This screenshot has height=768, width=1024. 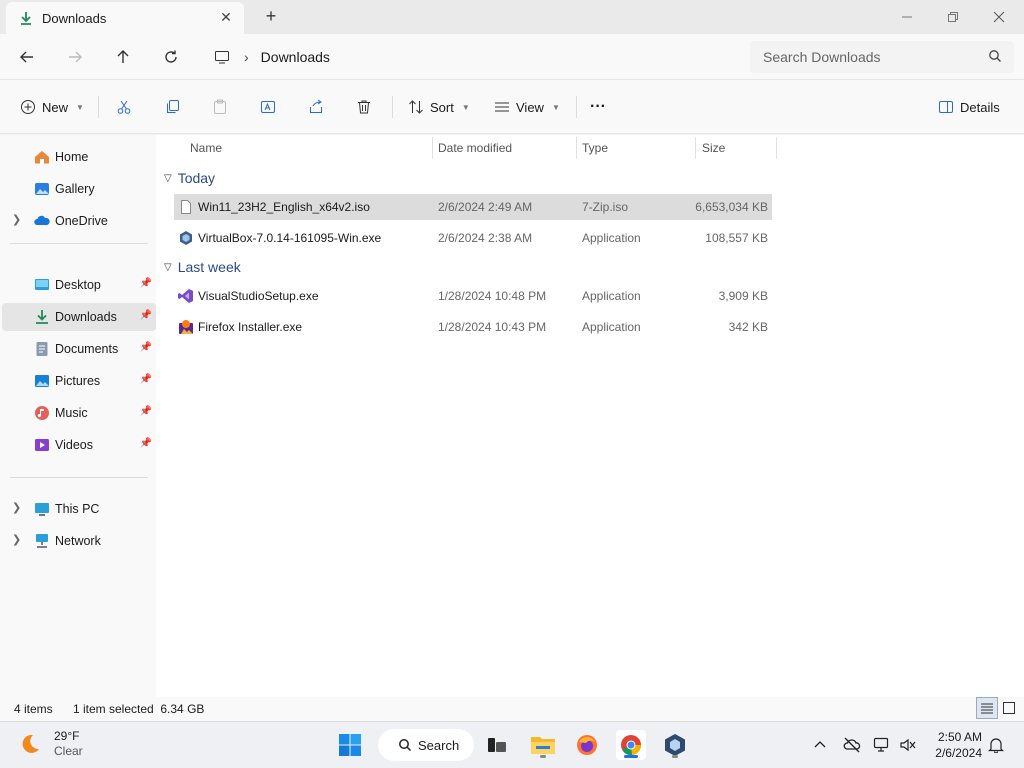 What do you see at coordinates (776, 148) in the screenshot?
I see `column-divider` at bounding box center [776, 148].